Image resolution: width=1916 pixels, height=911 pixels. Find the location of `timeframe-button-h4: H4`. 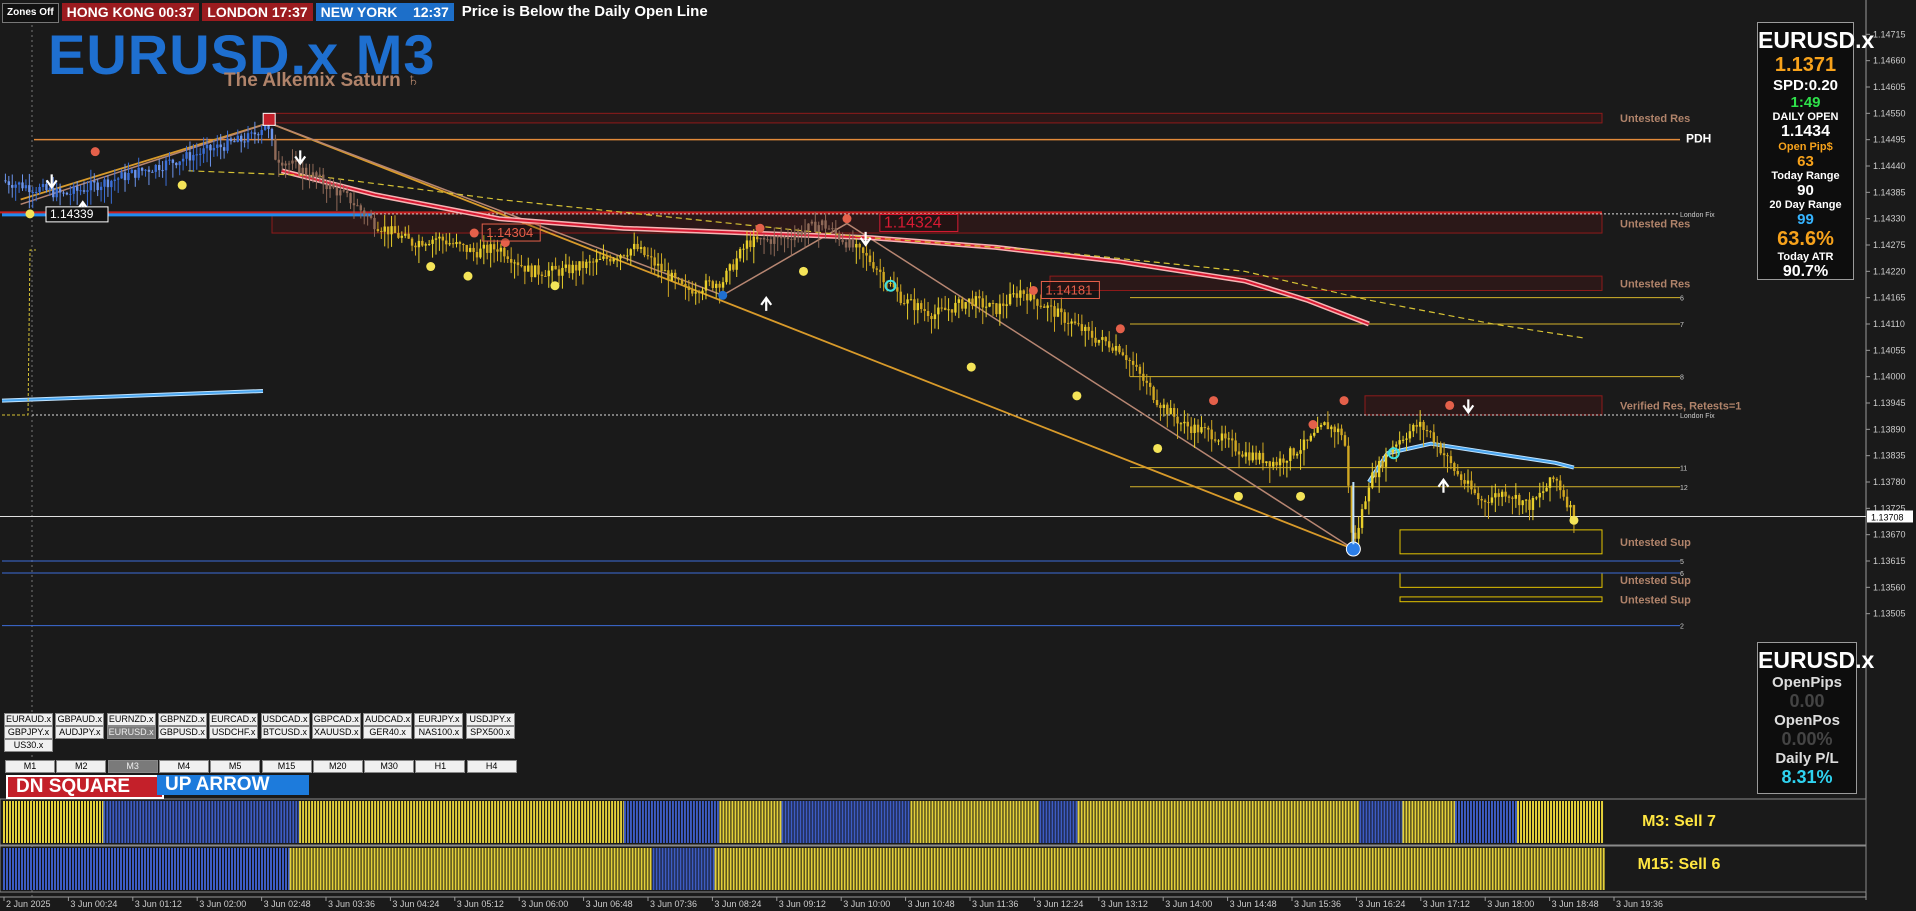

timeframe-button-h4: H4 is located at coordinates (491, 766).